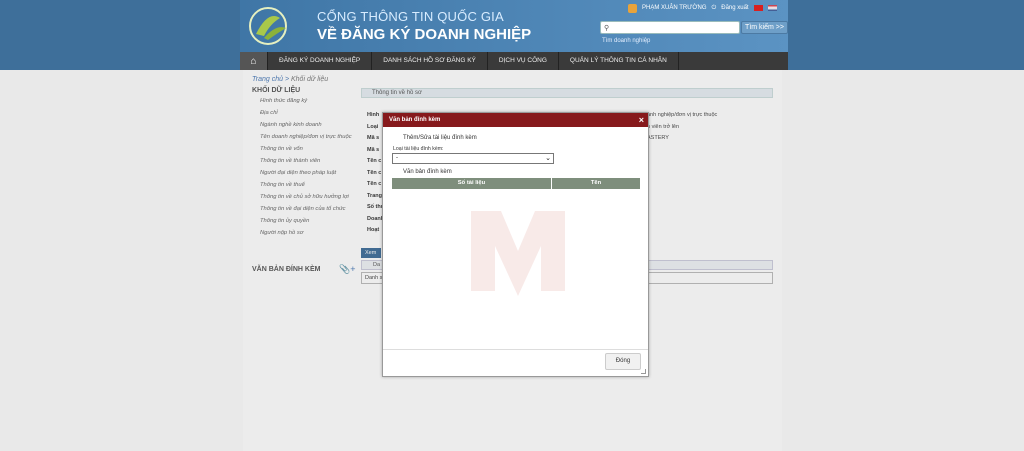  What do you see at coordinates (641, 120) in the screenshot?
I see `close-icon: ×` at bounding box center [641, 120].